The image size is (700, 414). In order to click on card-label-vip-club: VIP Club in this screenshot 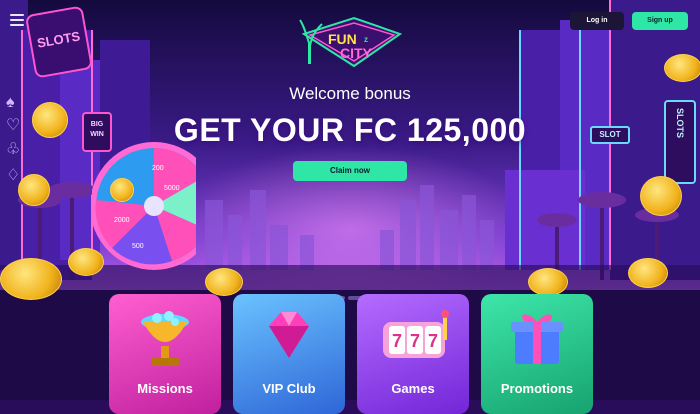, I will do `click(289, 388)`.